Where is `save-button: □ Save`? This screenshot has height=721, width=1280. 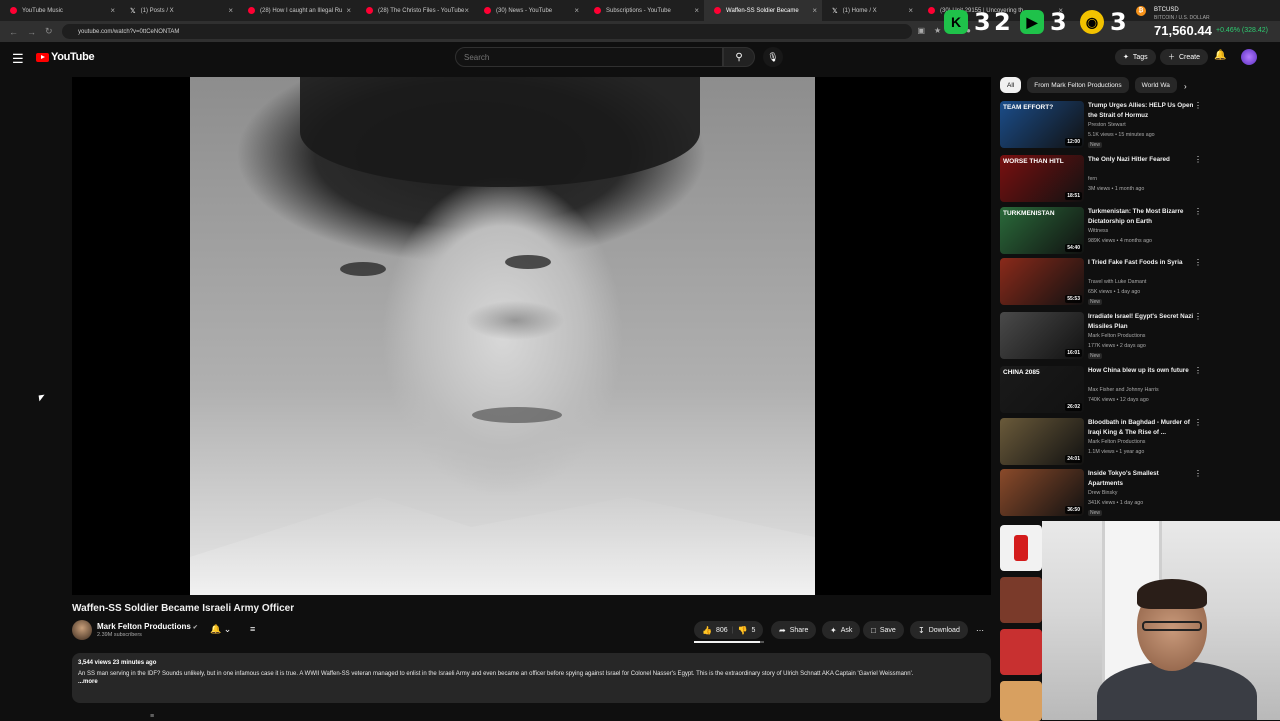
save-button: □ Save is located at coordinates (883, 630).